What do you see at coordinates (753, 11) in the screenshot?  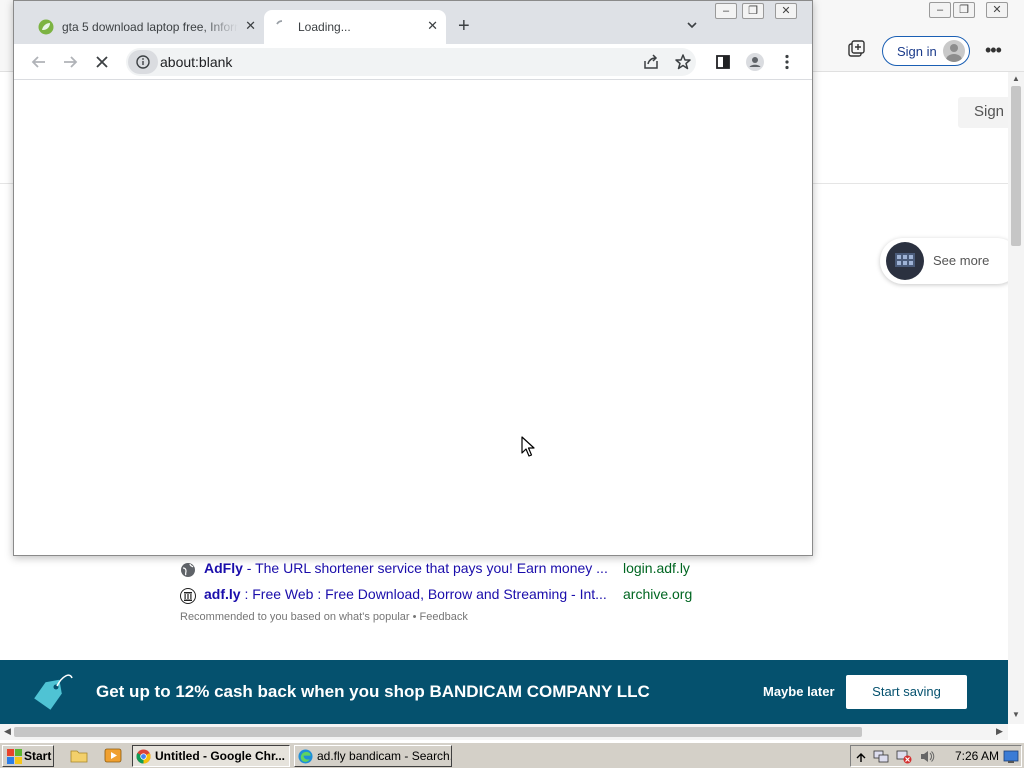 I see `chrome-restore-button: ❐` at bounding box center [753, 11].